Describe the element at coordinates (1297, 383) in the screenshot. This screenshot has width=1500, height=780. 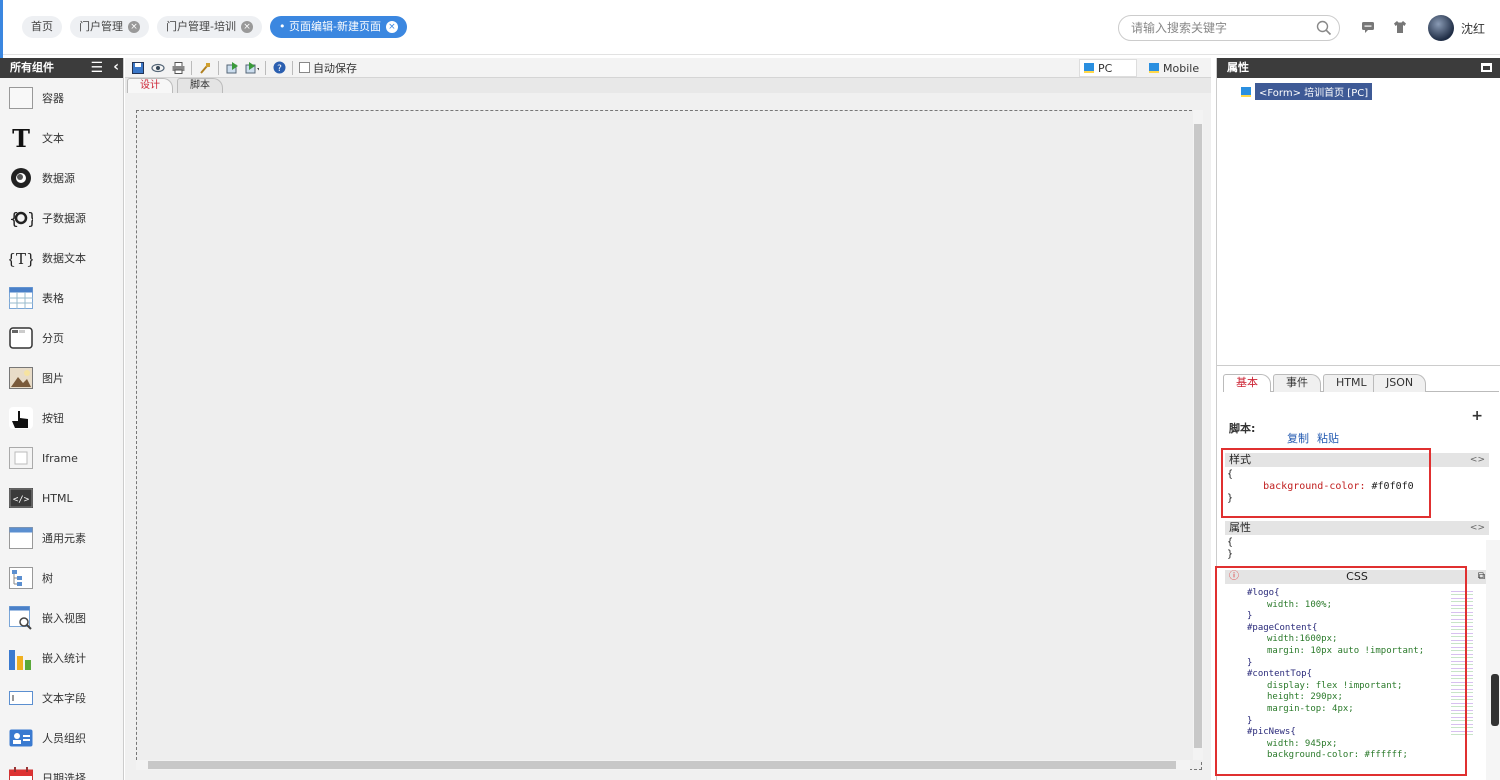
I see `tab-events: 事件` at that location.